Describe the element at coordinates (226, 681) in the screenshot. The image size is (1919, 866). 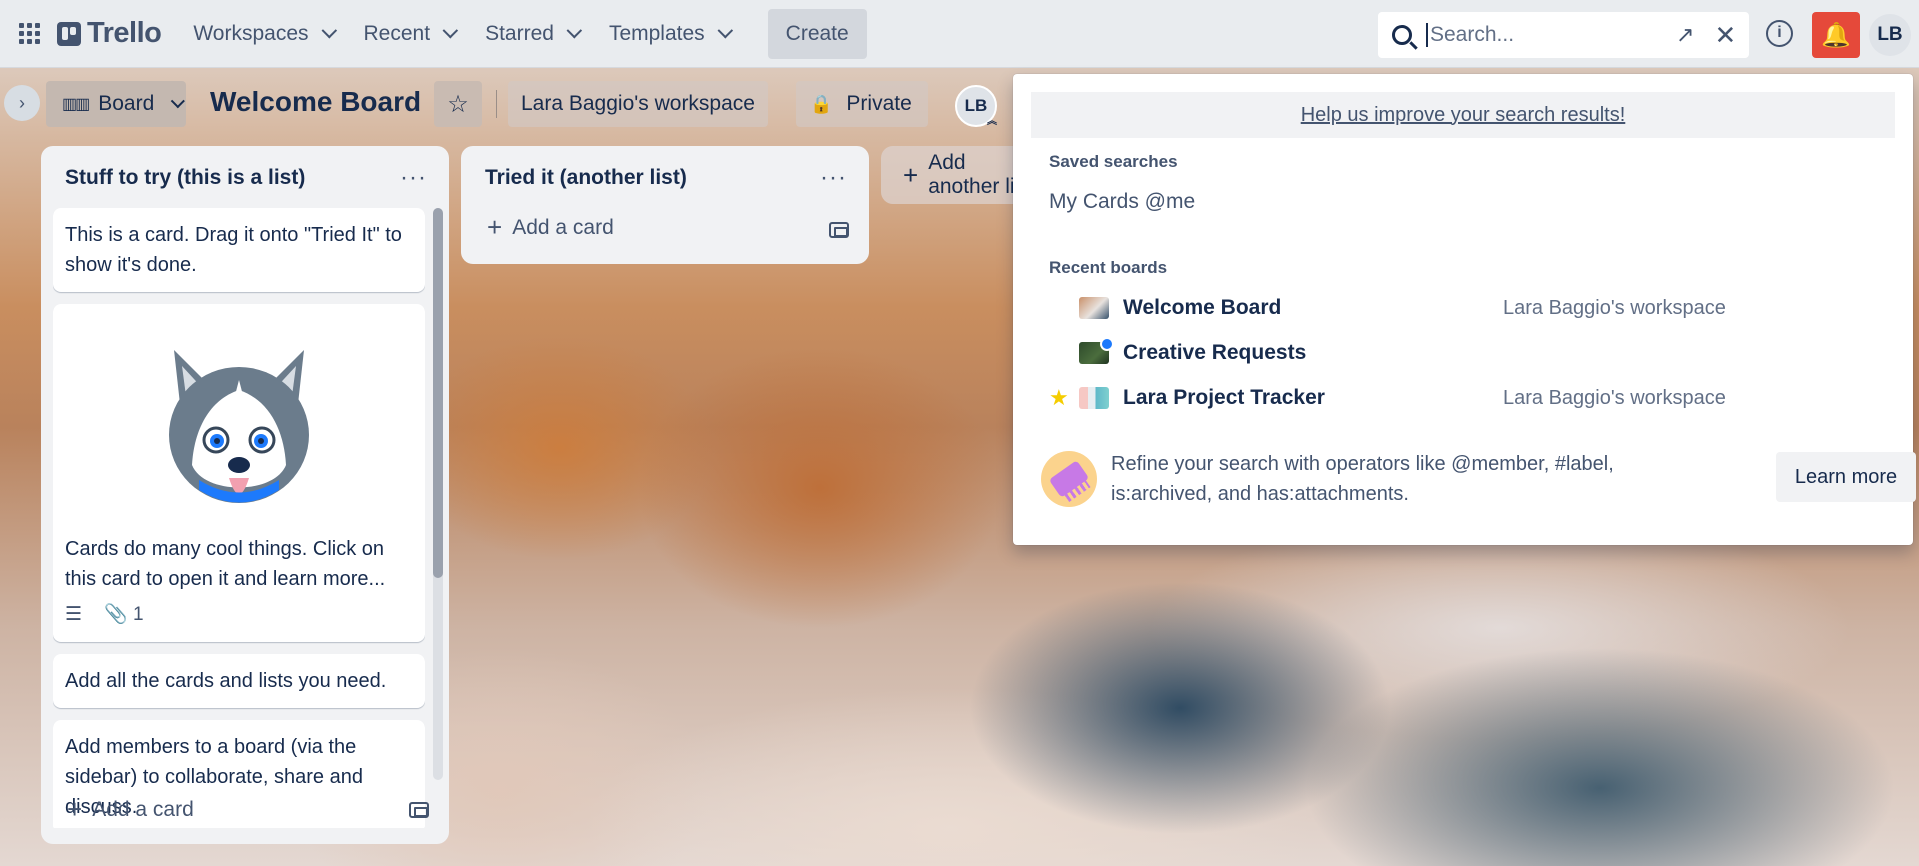
I see `card-title: Add all the cards and lists you need.` at that location.